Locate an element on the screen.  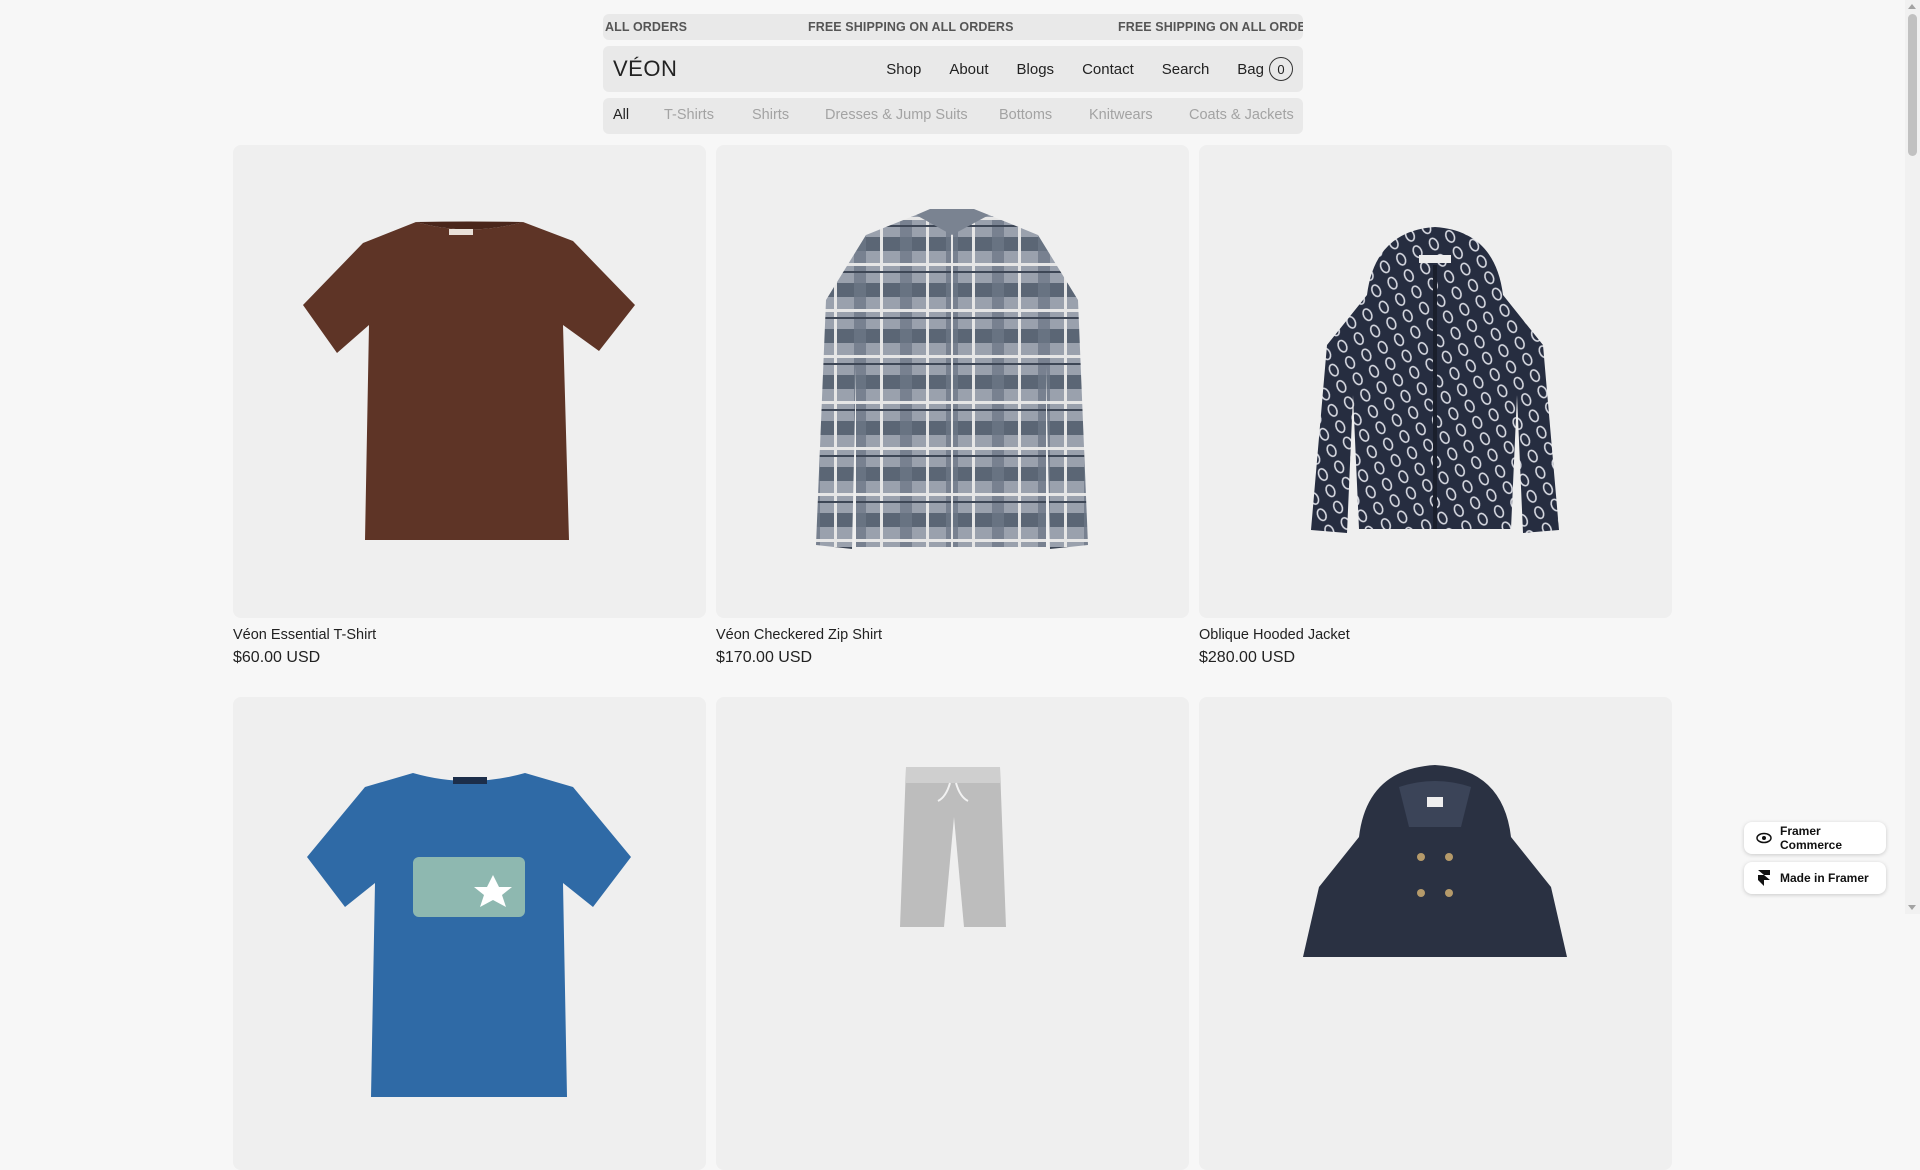
scroll-up-arrow-icon is located at coordinates (1912, 6).